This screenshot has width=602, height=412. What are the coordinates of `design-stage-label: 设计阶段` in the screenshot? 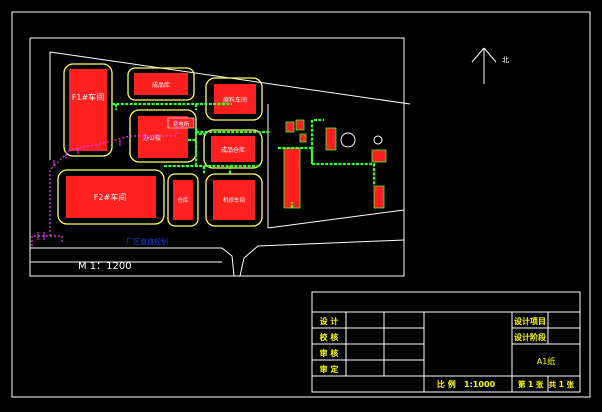 It's located at (530, 337).